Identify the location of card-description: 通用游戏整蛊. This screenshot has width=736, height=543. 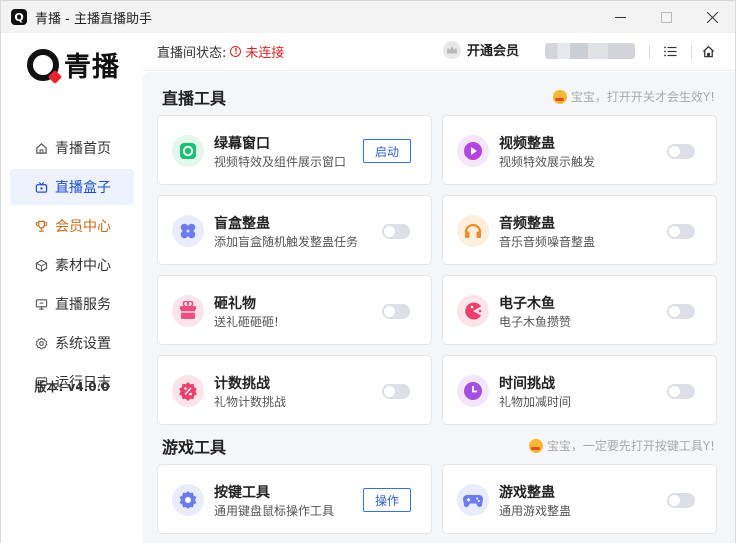
(535, 511).